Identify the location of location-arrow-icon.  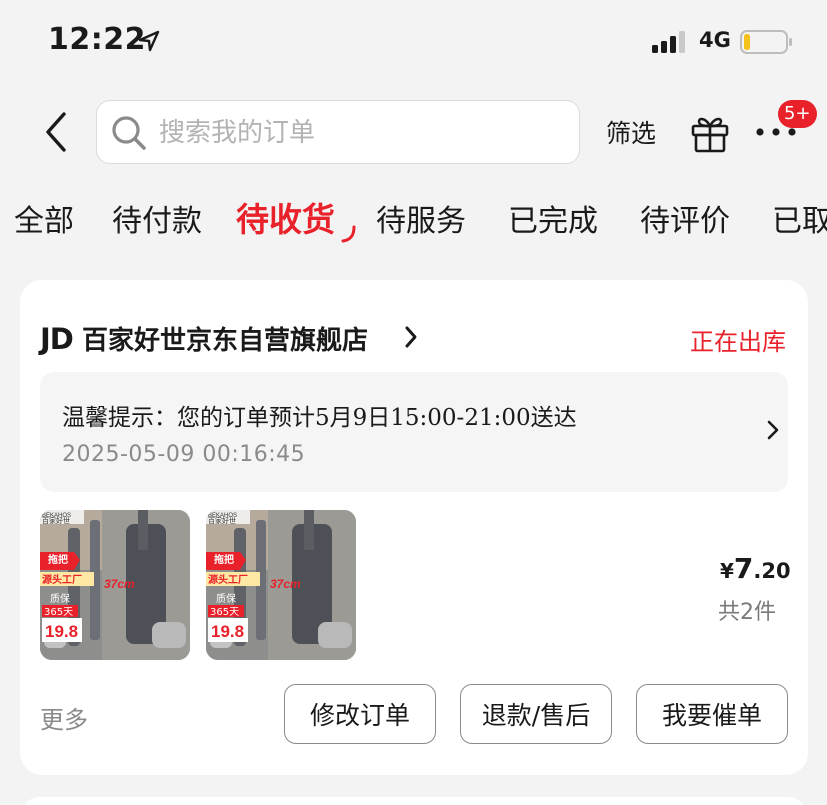
(149, 41).